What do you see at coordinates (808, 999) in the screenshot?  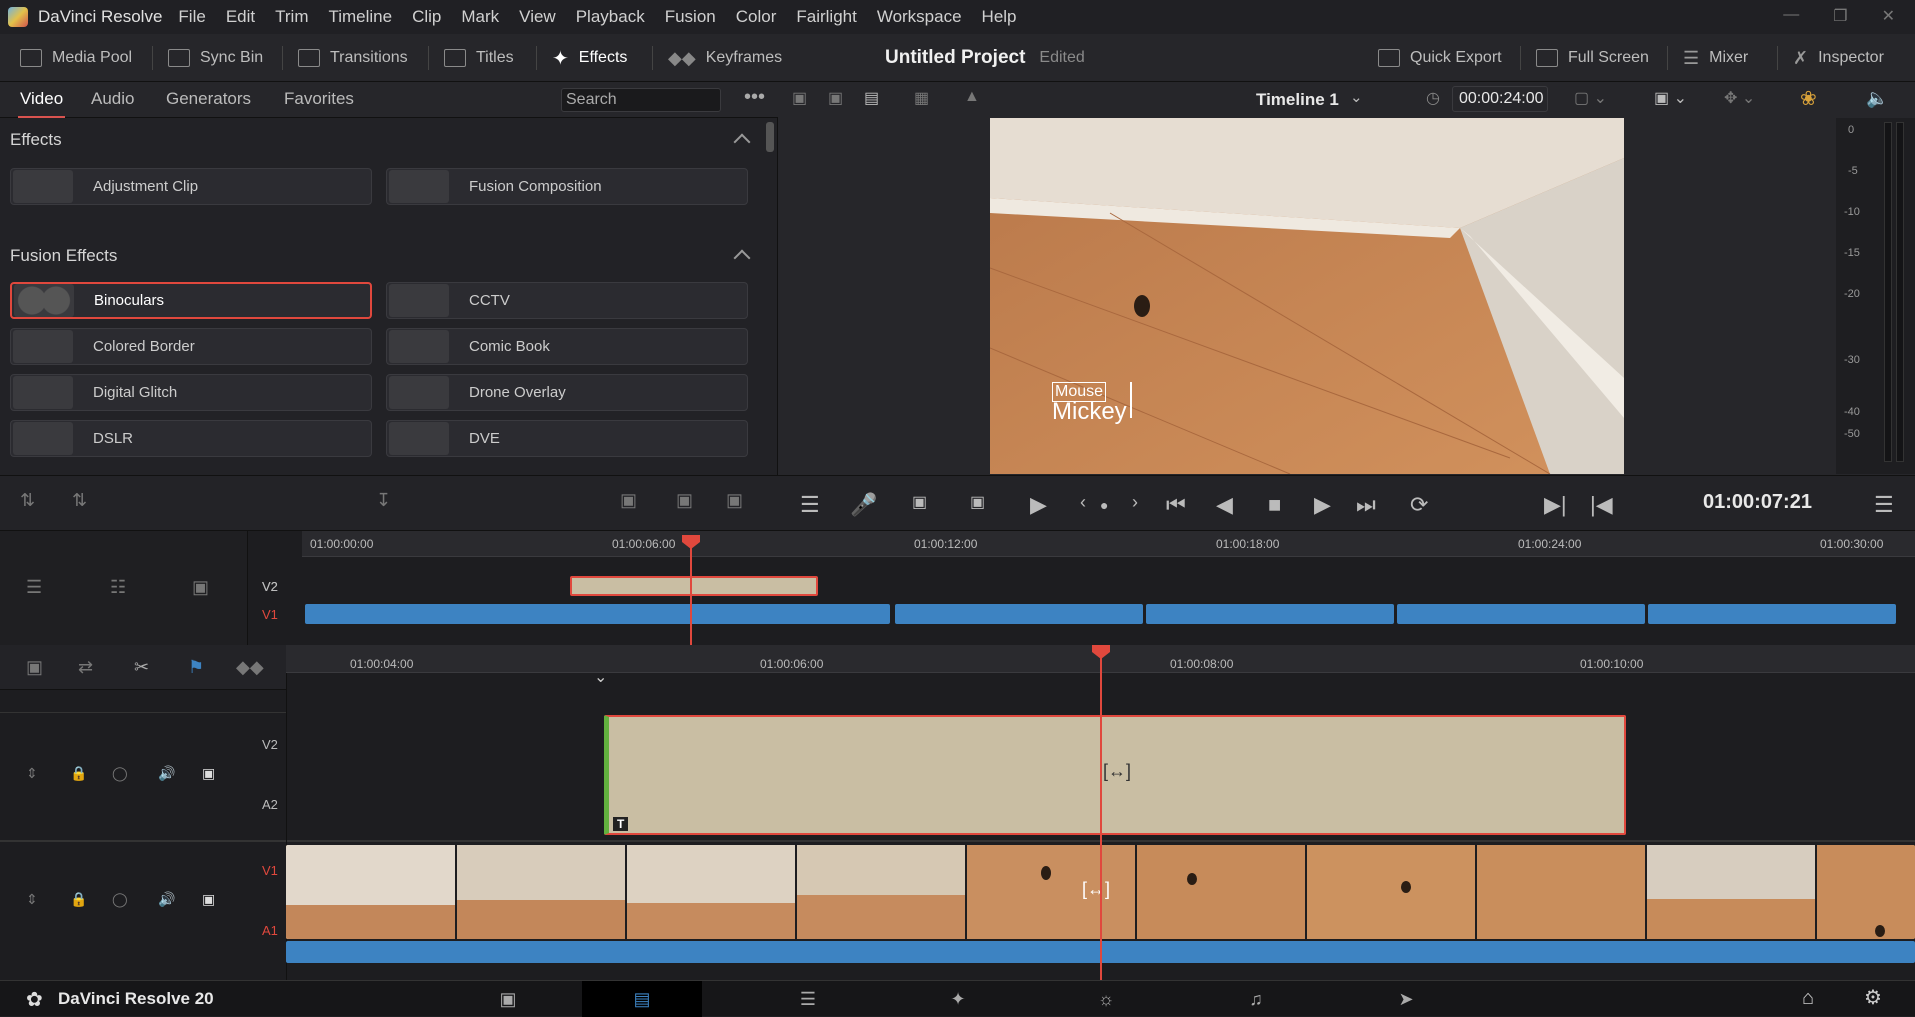 I see `cut-page-icon: ☰` at bounding box center [808, 999].